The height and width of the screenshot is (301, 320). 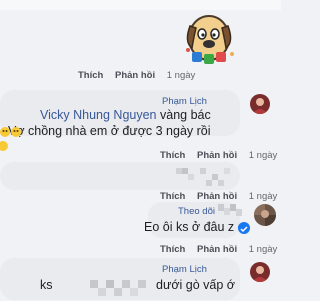 I want to click on reply-text: Eo ôi ks ở đâu z c, so click(x=194, y=227).